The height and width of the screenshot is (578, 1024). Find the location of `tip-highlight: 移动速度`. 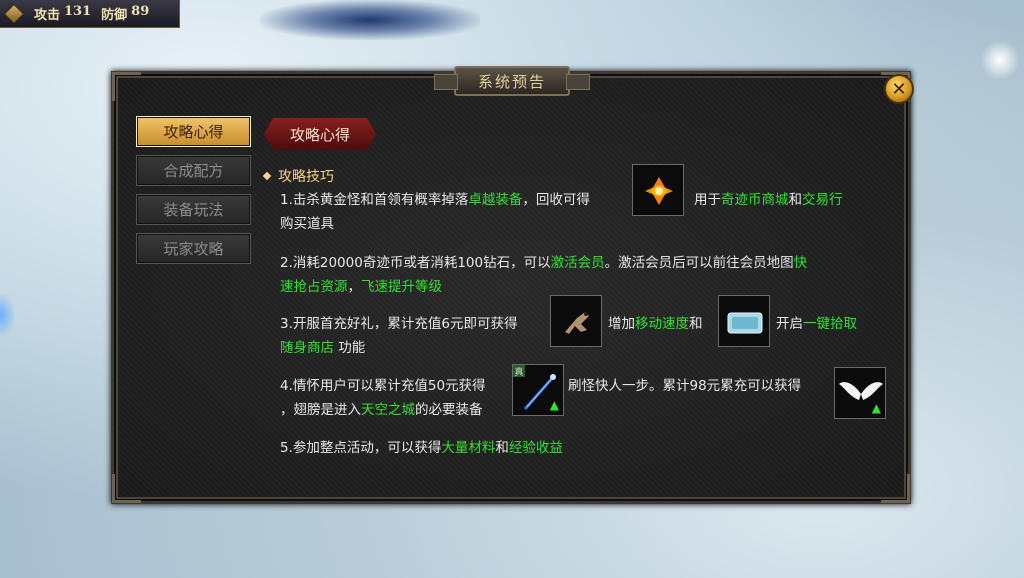

tip-highlight: 移动速度 is located at coordinates (662, 324).